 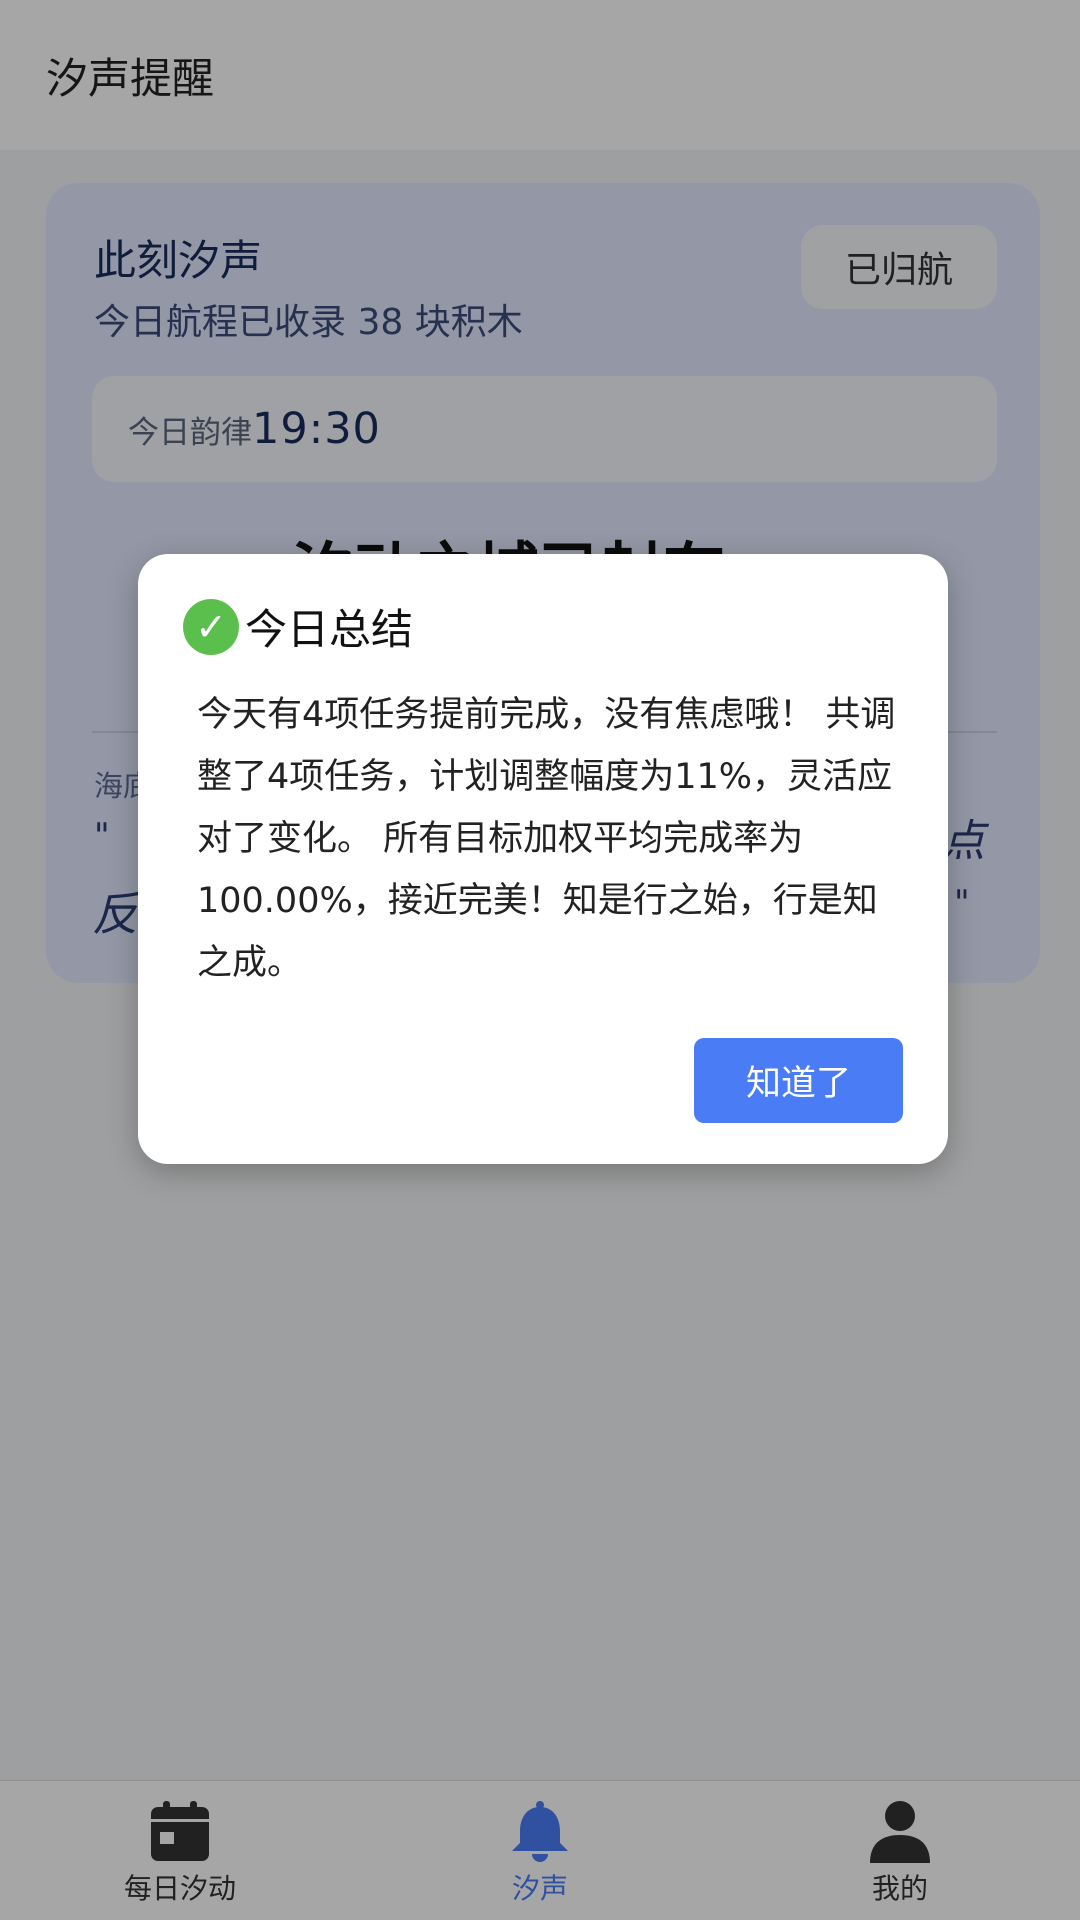 I want to click on ok-button: 知道了, so click(x=798, y=1080).